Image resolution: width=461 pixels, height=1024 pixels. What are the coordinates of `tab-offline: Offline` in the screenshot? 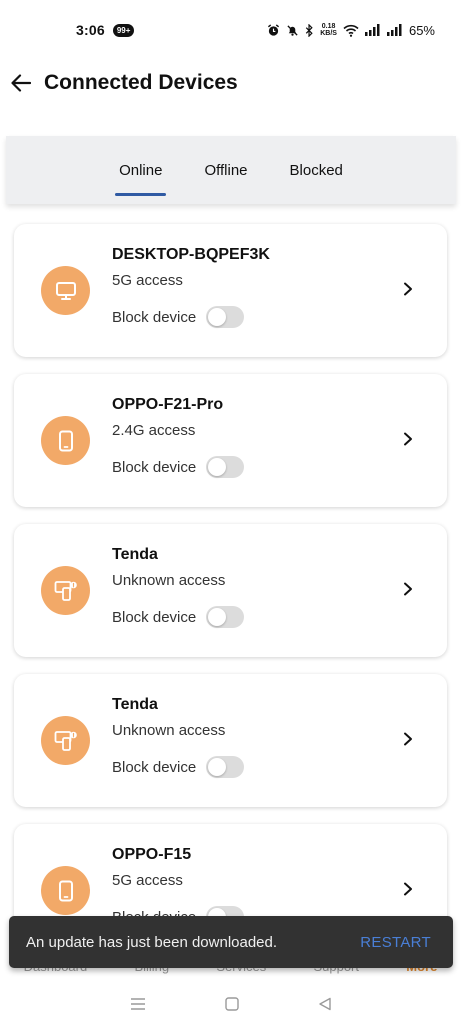 It's located at (225, 170).